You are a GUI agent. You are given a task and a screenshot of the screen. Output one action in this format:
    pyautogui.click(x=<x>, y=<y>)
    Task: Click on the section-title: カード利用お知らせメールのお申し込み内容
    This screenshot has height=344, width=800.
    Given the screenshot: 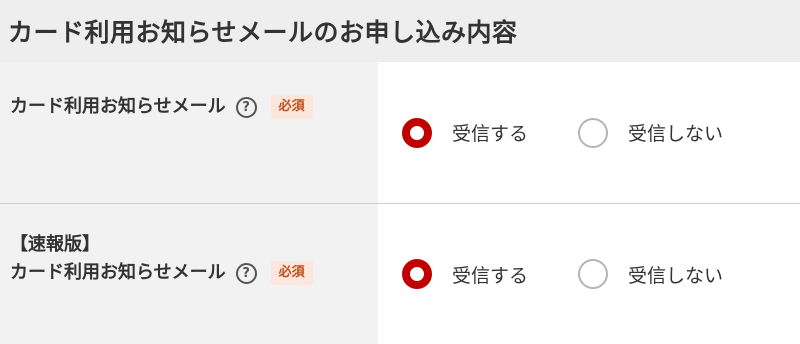 What is the action you would take?
    pyautogui.click(x=263, y=32)
    